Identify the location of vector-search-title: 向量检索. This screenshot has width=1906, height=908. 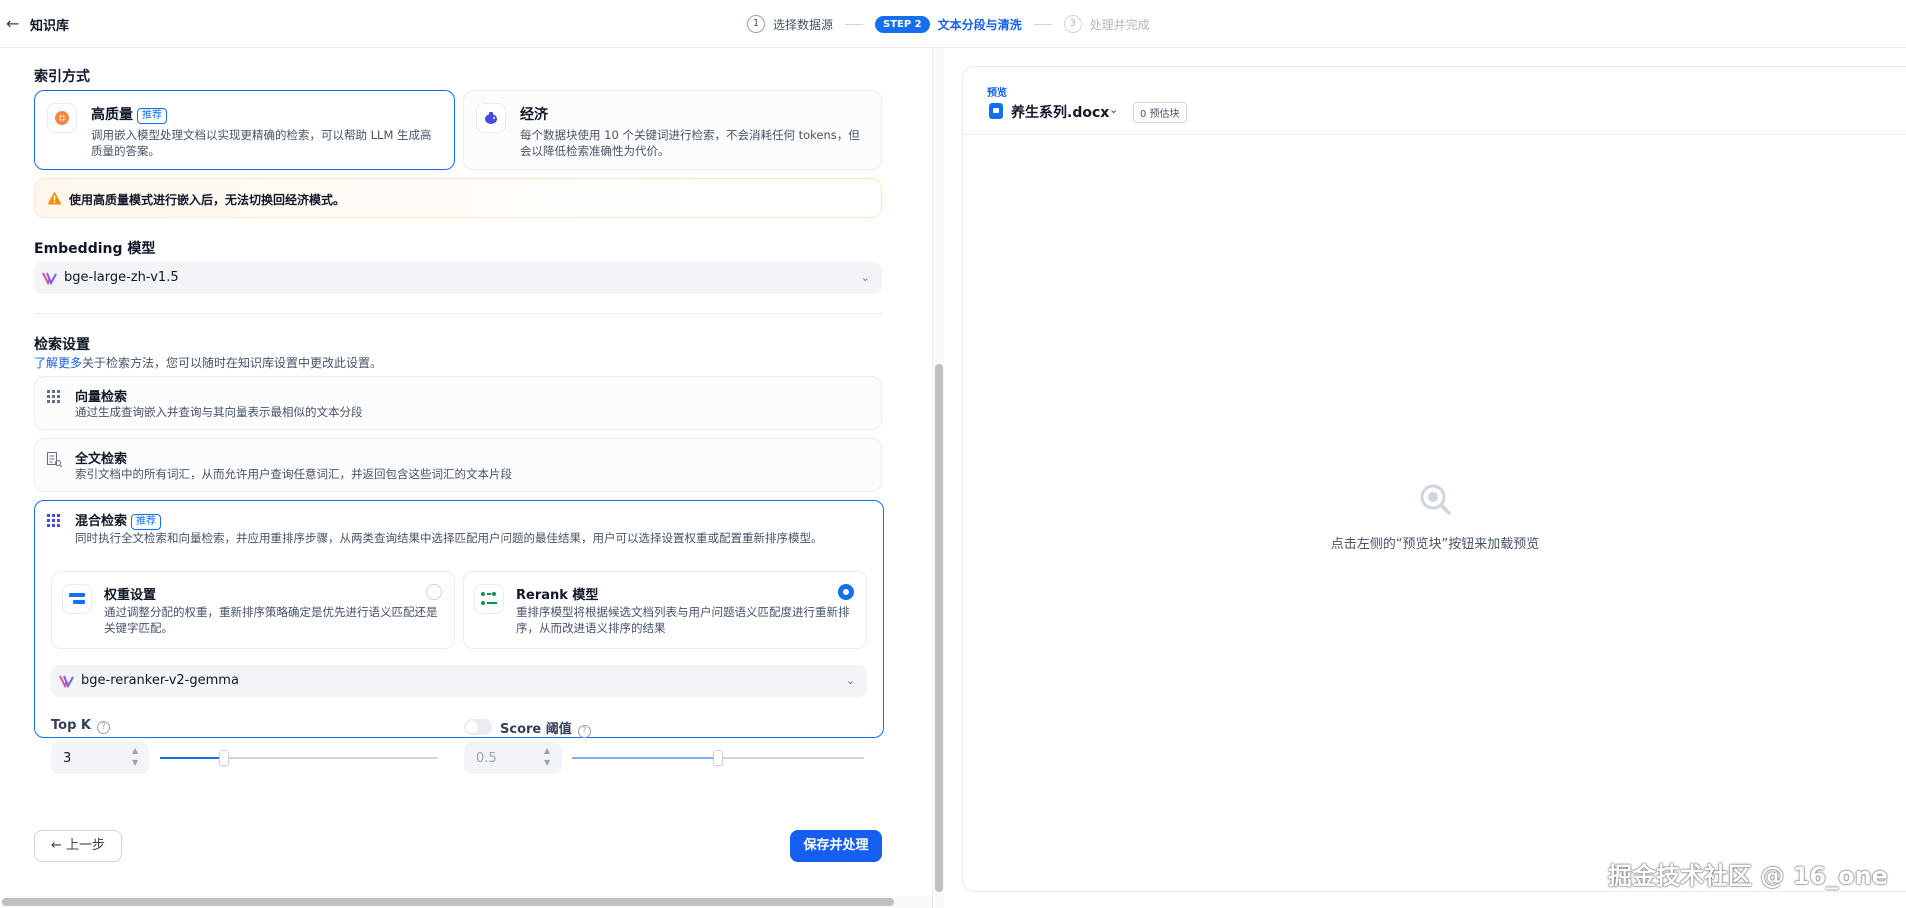
(101, 397).